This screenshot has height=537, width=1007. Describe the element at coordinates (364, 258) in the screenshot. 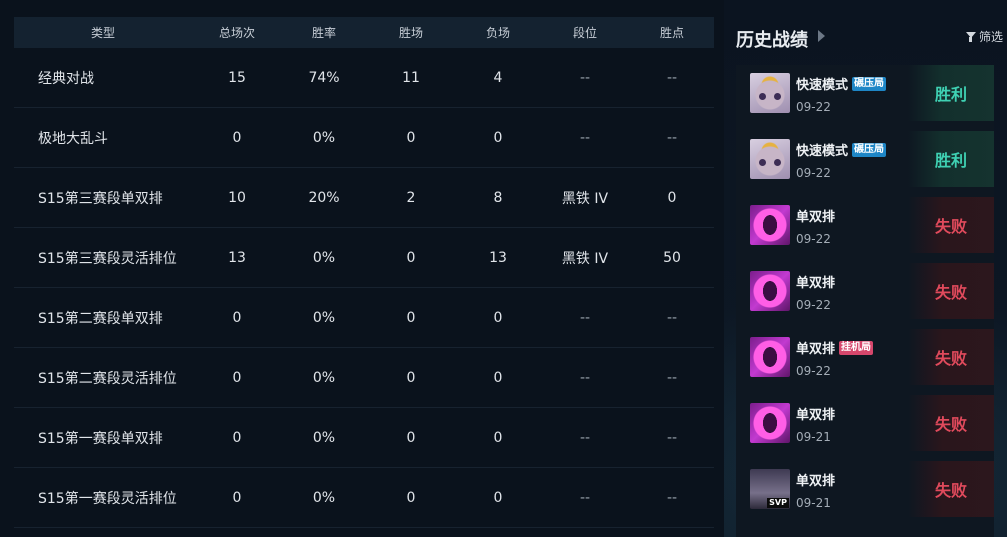

I see `table-row: S15第三赛段灵活排位 13 0% 0 13 黑铁 IV 50` at that location.